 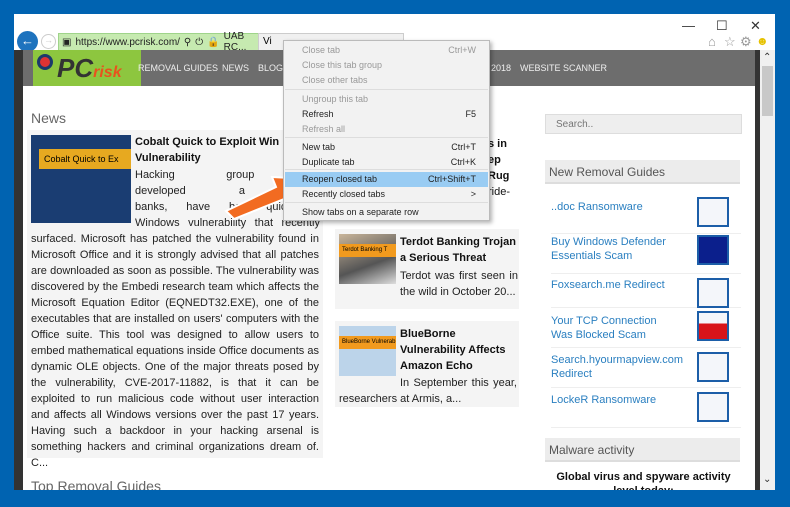 I want to click on logo-text: PCrisk, so click(x=89, y=68).